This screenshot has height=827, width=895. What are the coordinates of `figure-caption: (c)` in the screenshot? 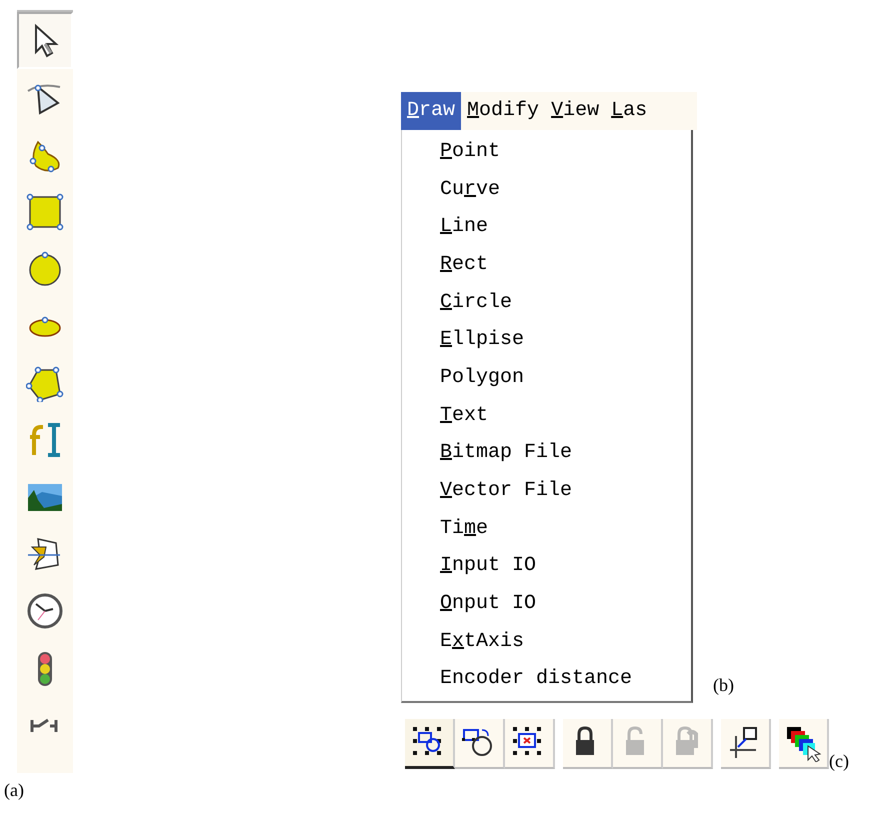 It's located at (839, 762).